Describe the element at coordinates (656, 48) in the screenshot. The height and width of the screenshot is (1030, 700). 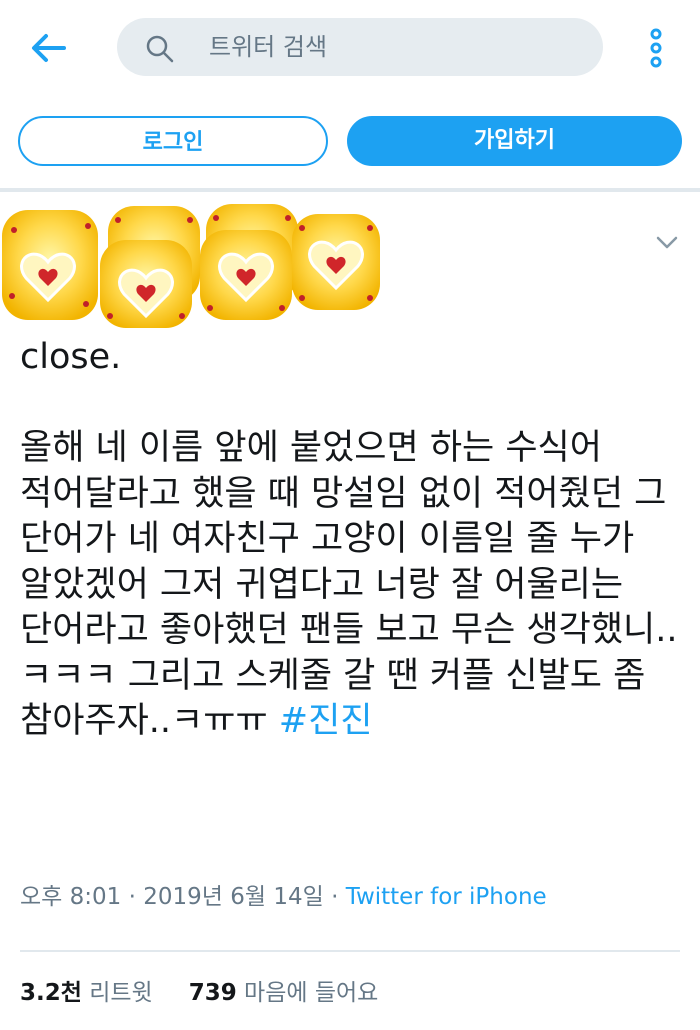
I see `more-vertical-icon` at that location.